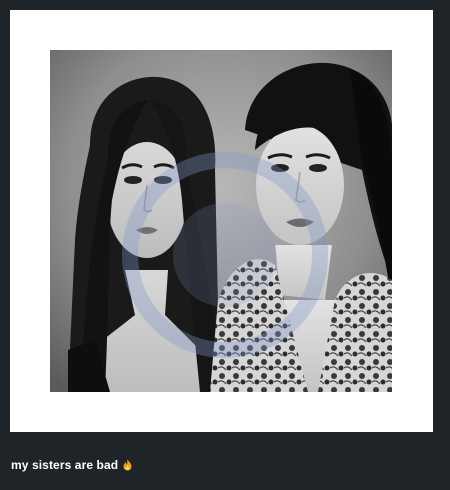 This screenshot has width=450, height=490. Describe the element at coordinates (225, 461) in the screenshot. I see `caption-bar: my sisters are bad` at that location.